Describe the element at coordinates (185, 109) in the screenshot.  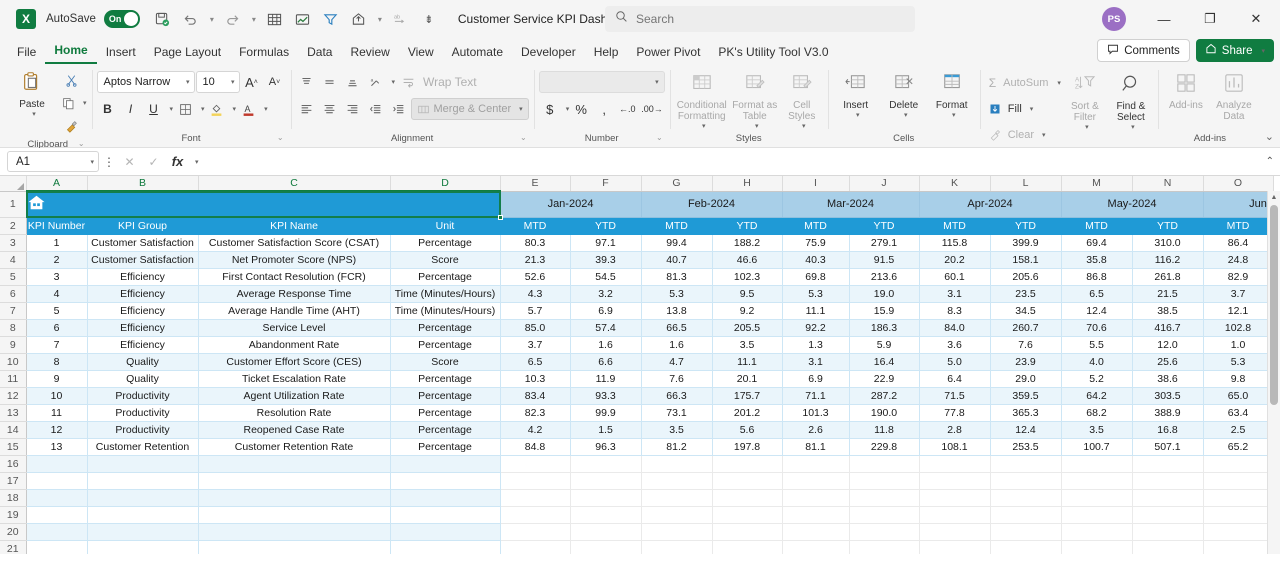
I see `borders-button` at that location.